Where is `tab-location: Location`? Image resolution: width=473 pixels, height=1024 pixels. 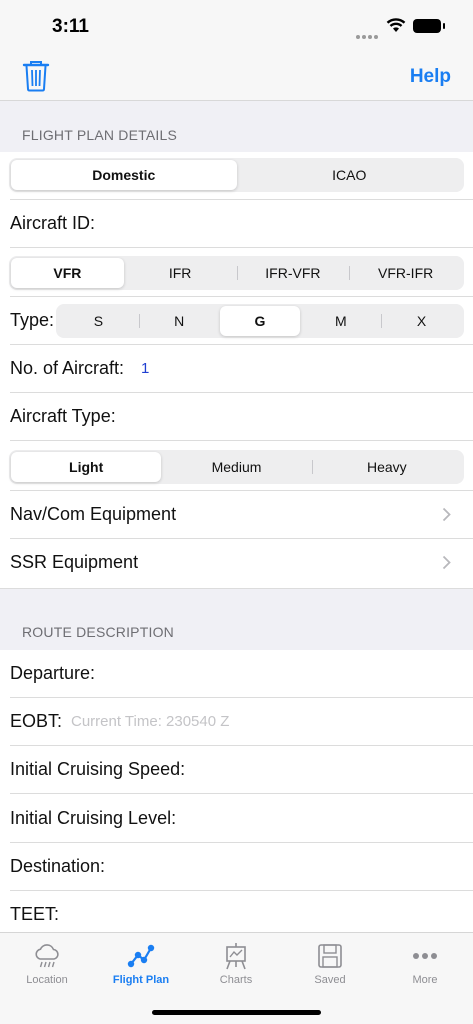 tab-location: Location is located at coordinates (47, 963).